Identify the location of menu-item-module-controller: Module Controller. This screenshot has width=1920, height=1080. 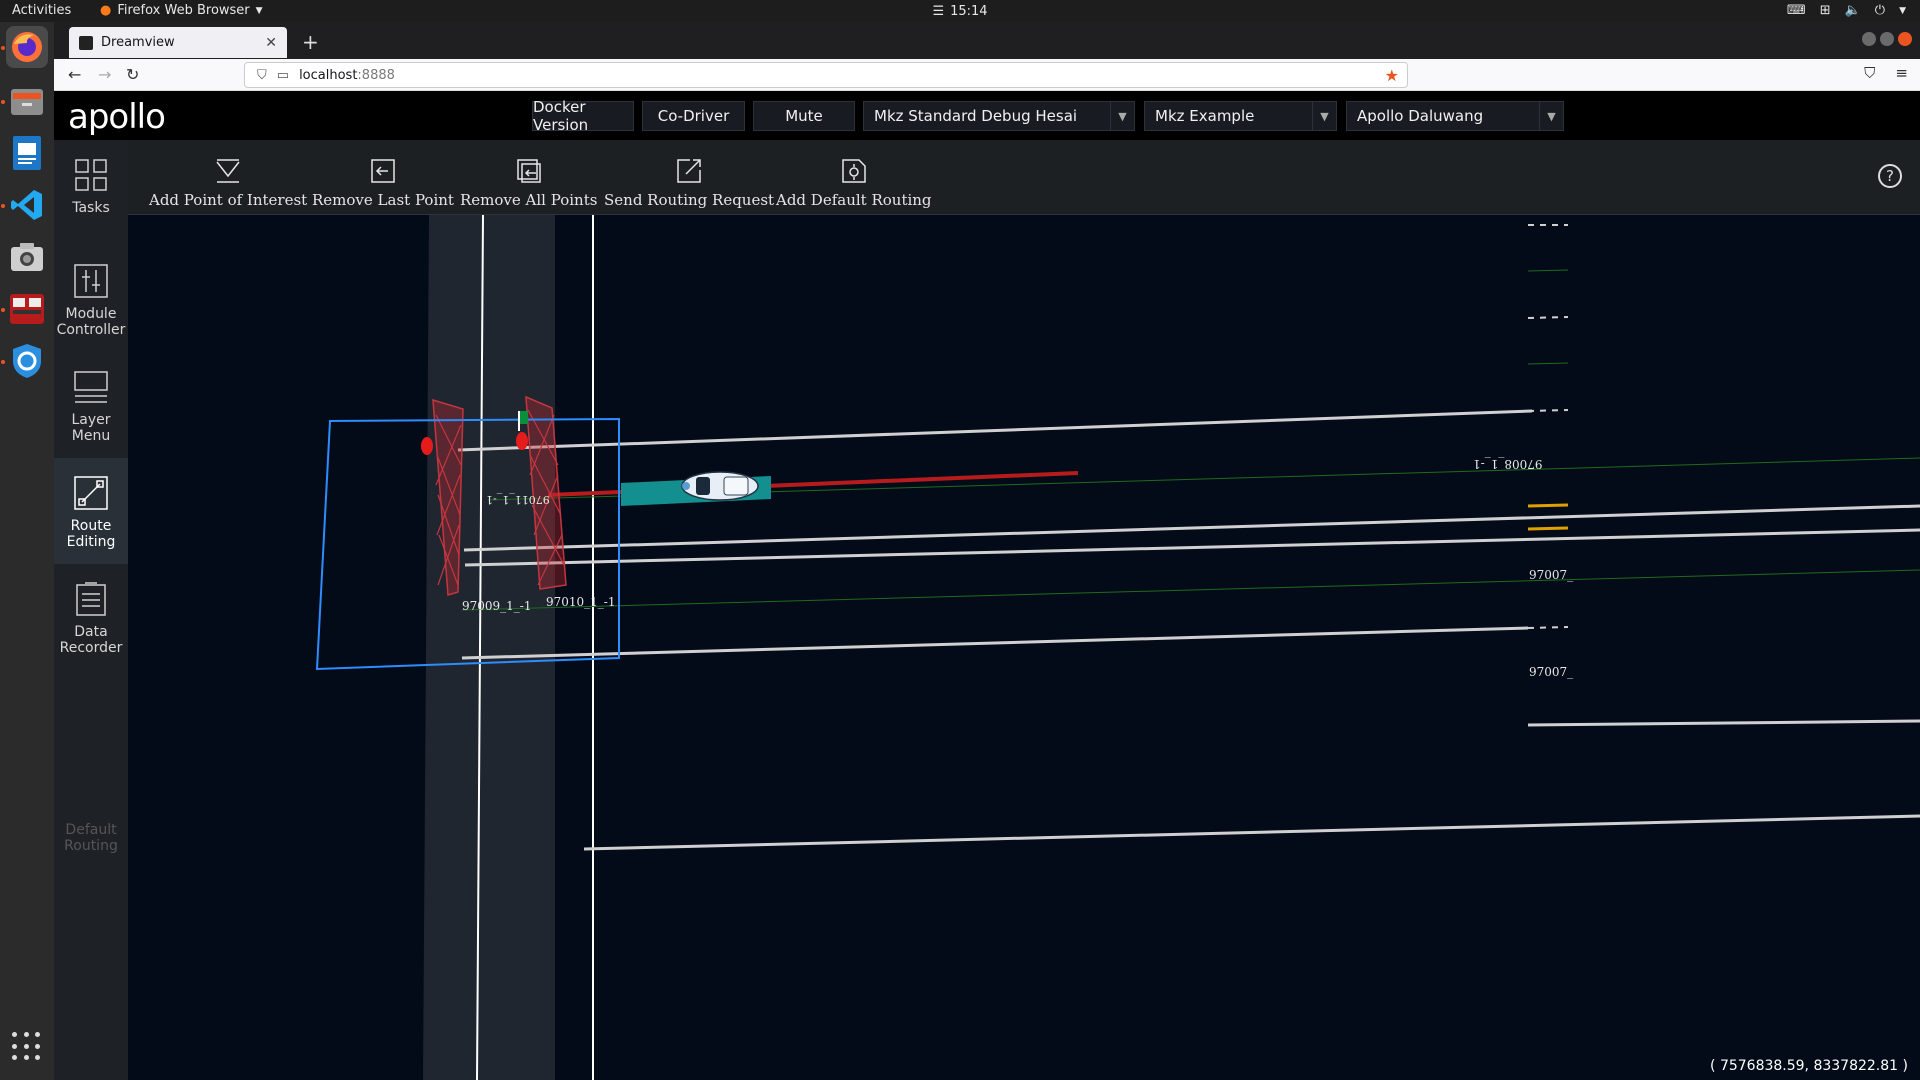
(91, 299).